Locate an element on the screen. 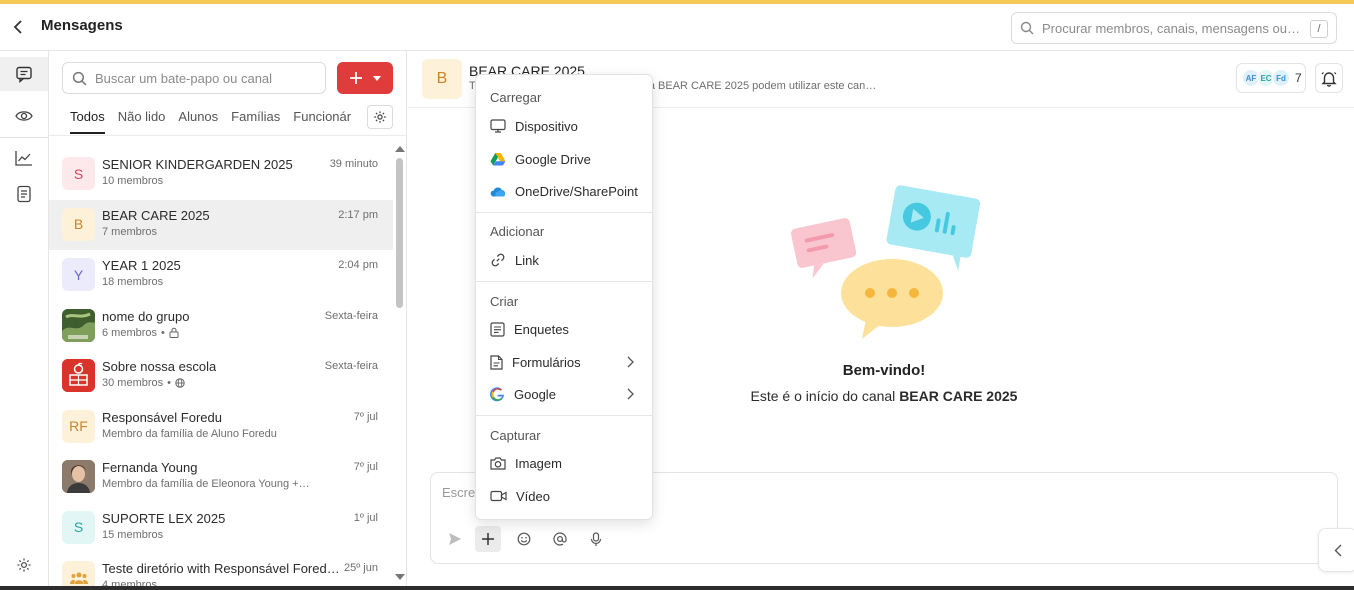  scroll-up-arrow-icon is located at coordinates (400, 149).